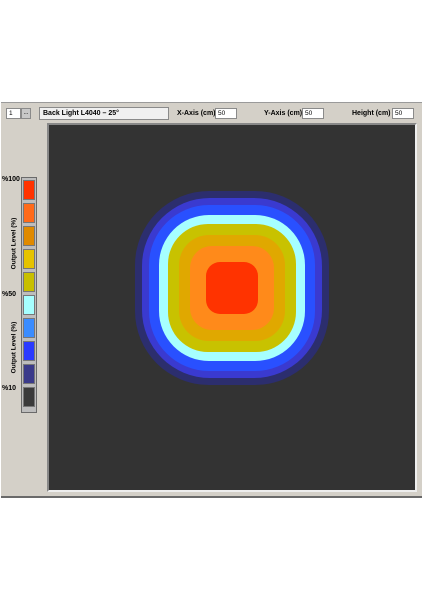 Image resolution: width=424 pixels, height=600 pixels. Describe the element at coordinates (104, 113) in the screenshot. I see `fixture-title: Back Light L4040 – 25°` at that location.